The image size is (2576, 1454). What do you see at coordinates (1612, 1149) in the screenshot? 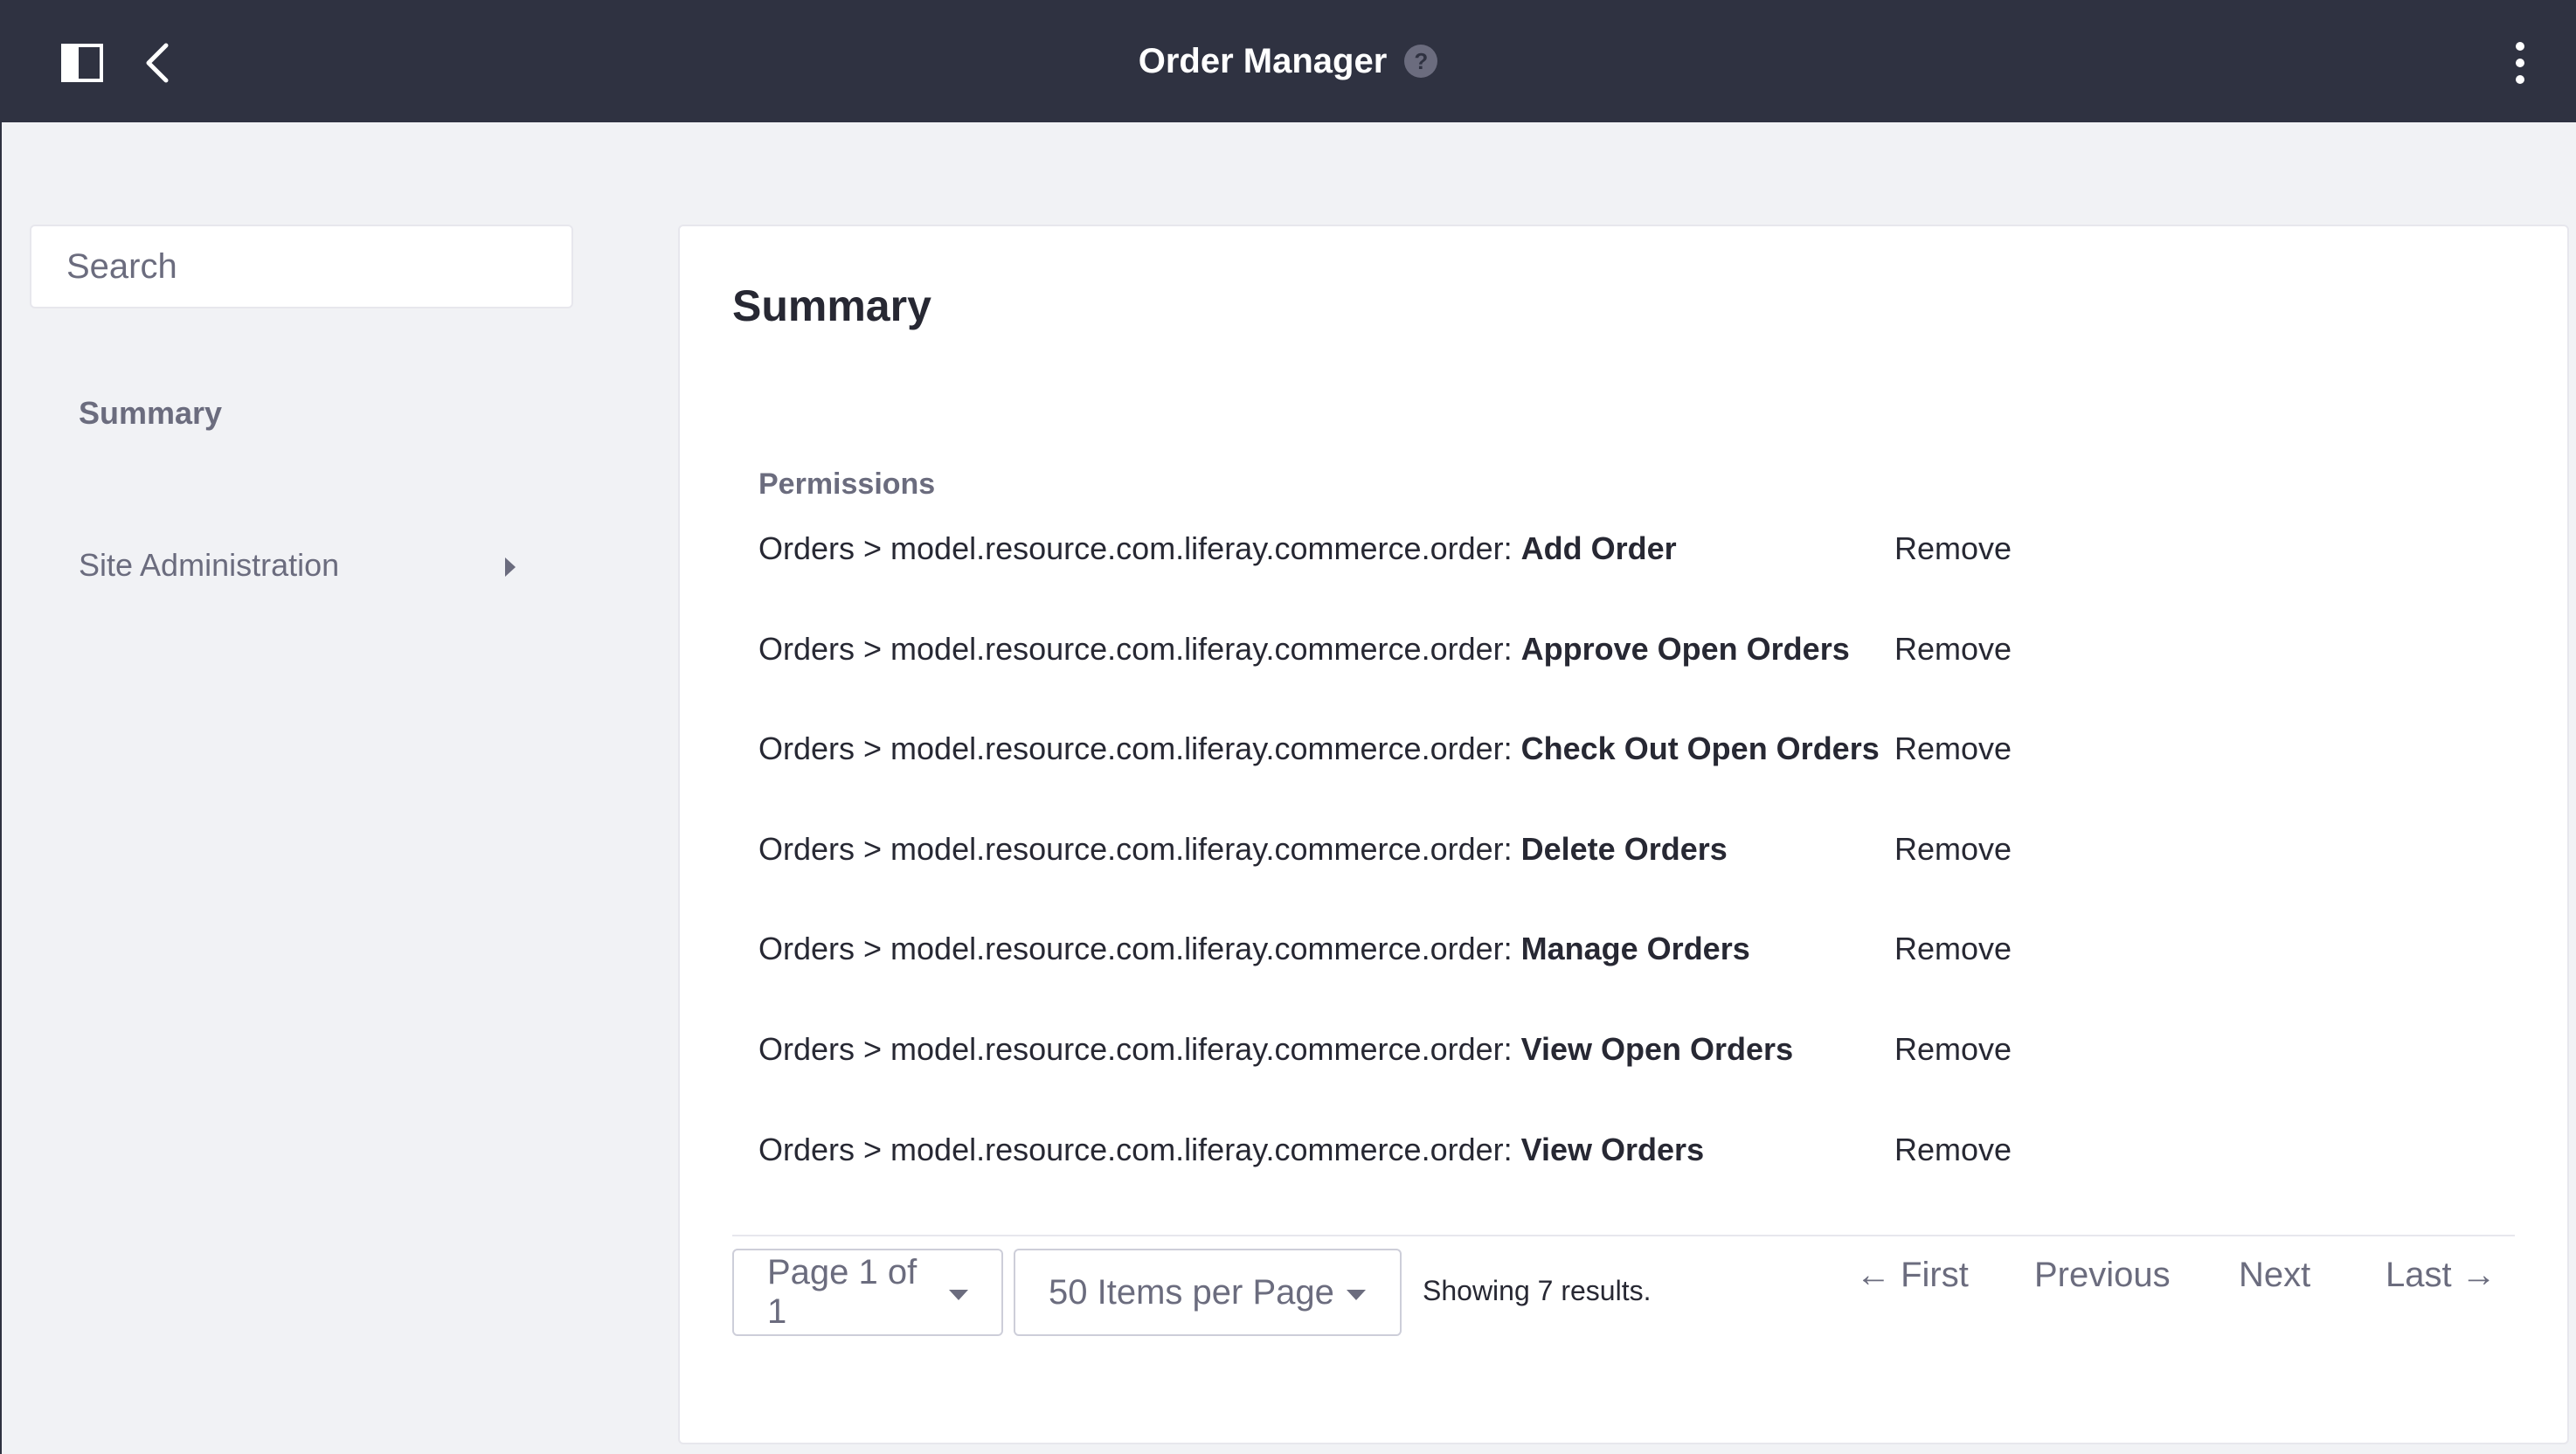
I see `permission-name: View Orders` at bounding box center [1612, 1149].